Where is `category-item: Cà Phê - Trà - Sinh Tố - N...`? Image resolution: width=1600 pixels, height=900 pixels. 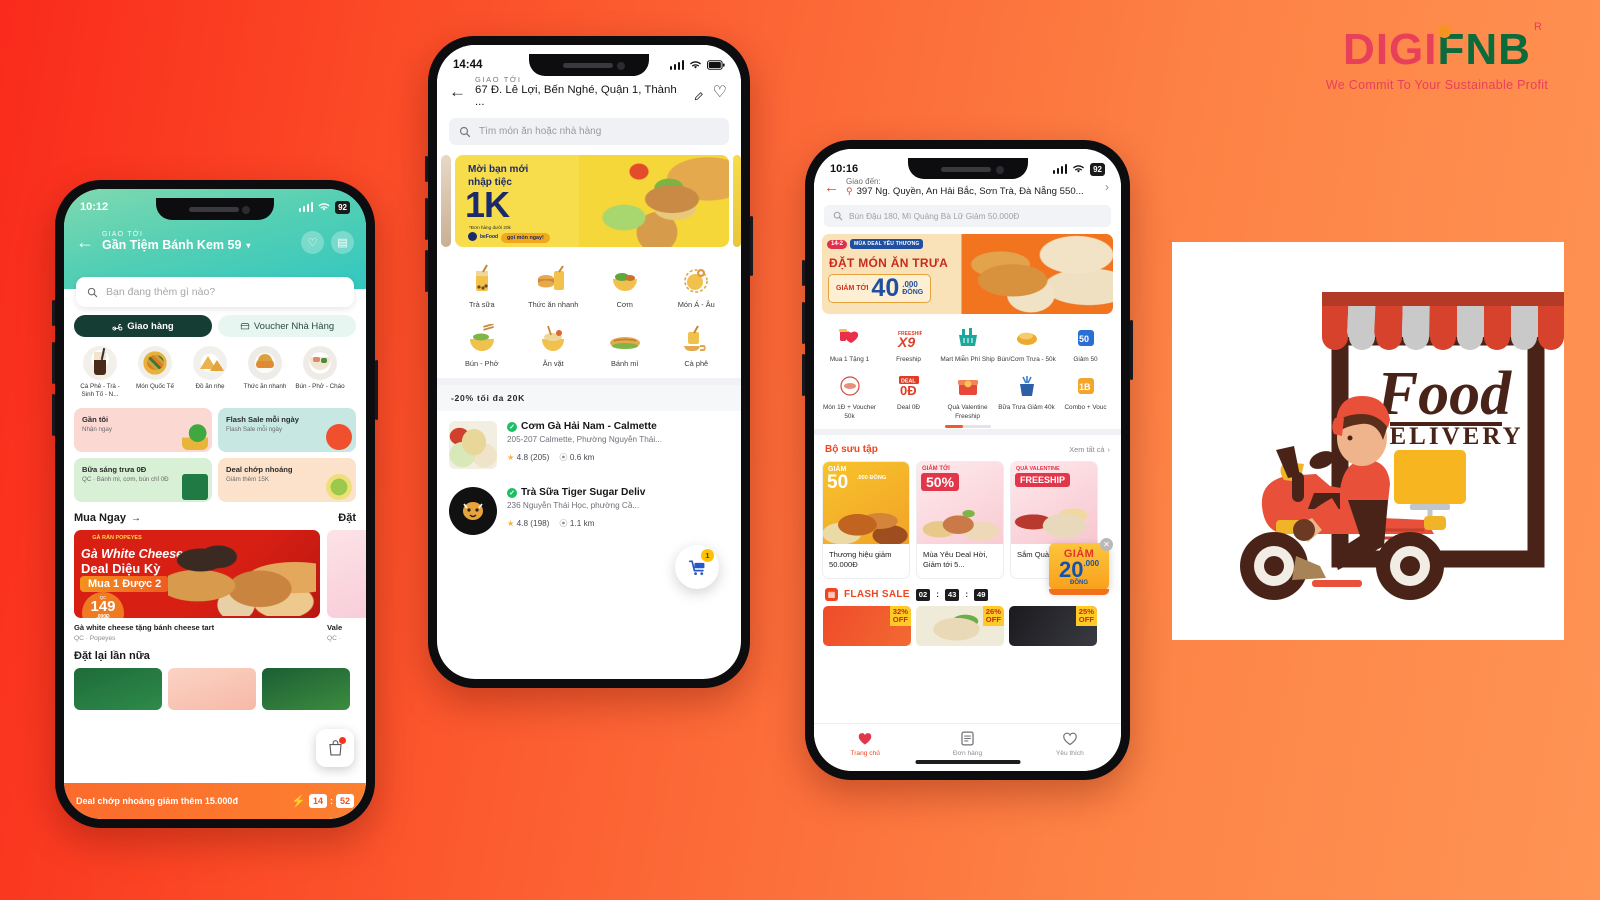
category-item: Cà Phê - Trà - Sinh Tố - N... is located at coordinates (100, 372).